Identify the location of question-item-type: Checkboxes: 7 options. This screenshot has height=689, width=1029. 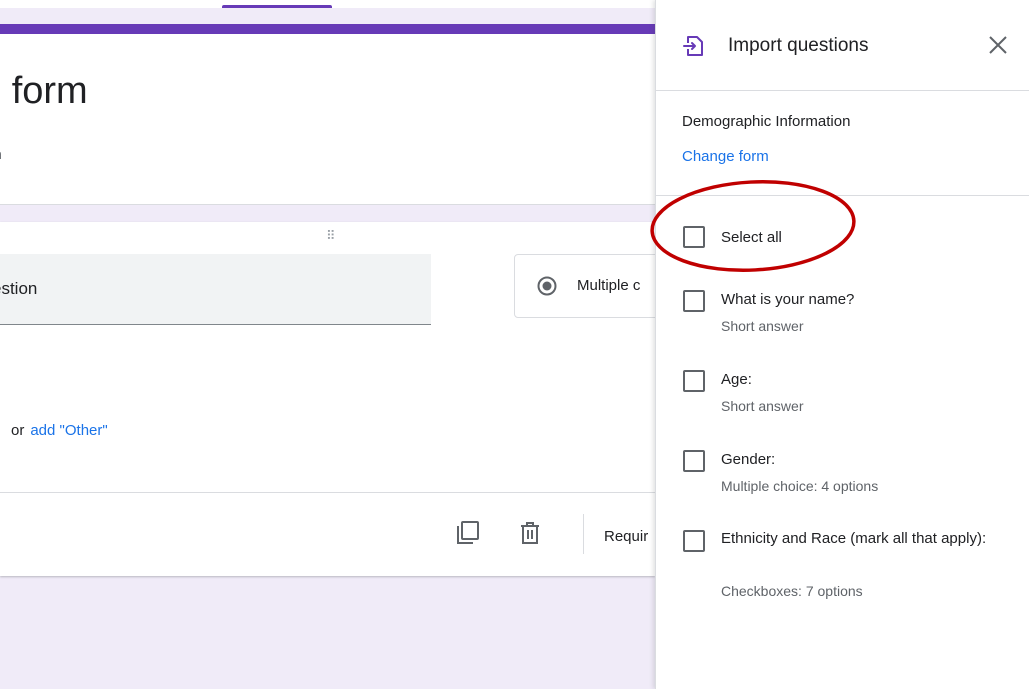
(792, 591).